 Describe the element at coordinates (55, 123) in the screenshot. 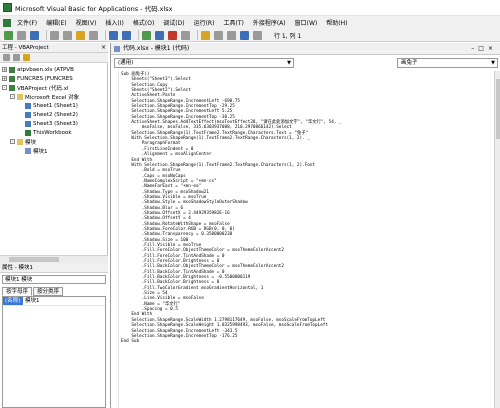

I see `tree-item-label: Sheet3 (Sheet3)` at that location.